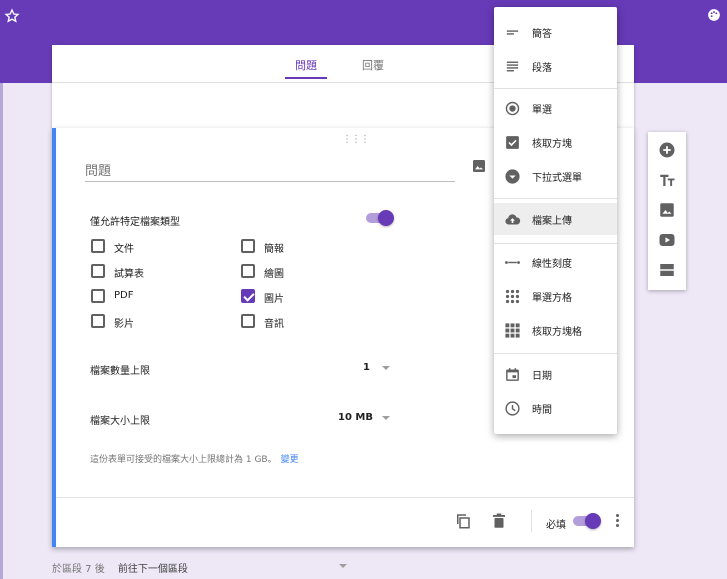 This screenshot has height=579, width=727. What do you see at coordinates (555, 108) in the screenshot?
I see `menu-item-multiple-choice: 單選` at bounding box center [555, 108].